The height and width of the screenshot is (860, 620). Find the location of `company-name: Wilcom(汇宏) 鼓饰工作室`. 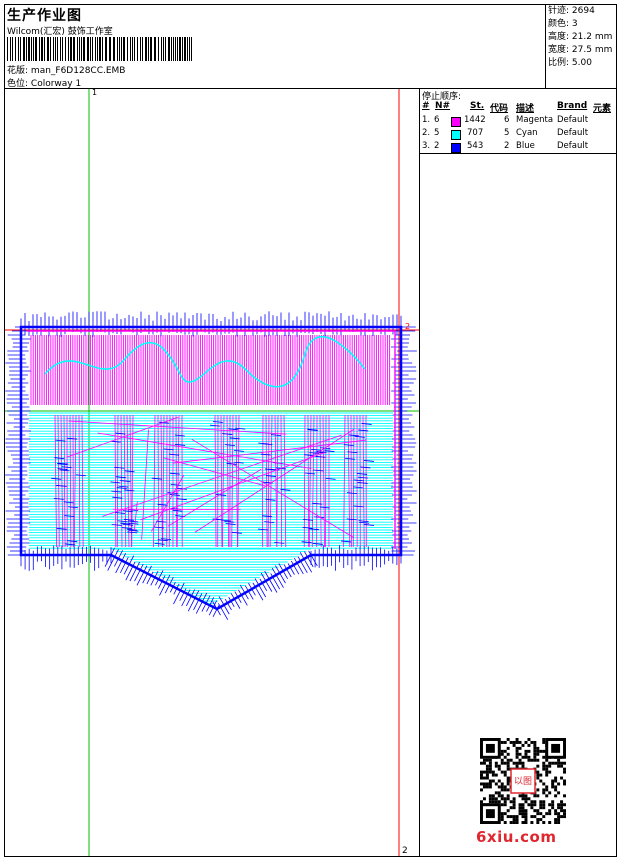

company-name: Wilcom(汇宏) 鼓饰工作室 is located at coordinates (60, 32).